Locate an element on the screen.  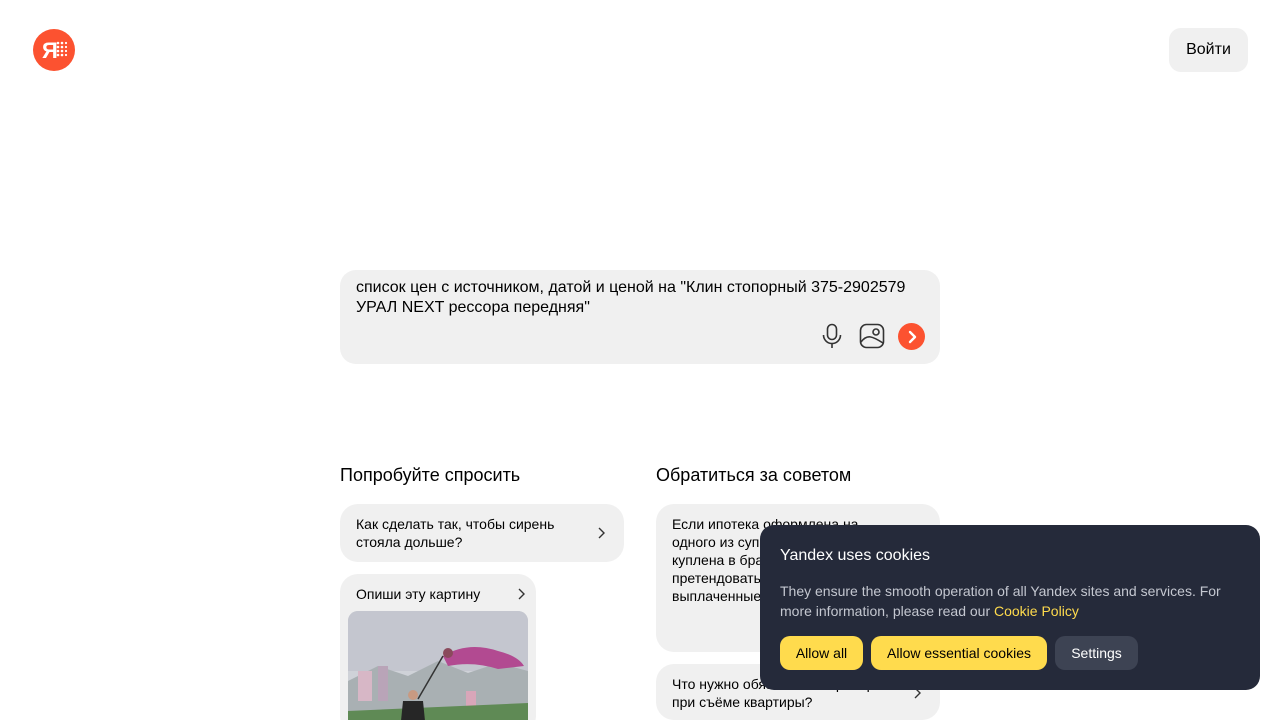
ask-advice-title: Обратиться за советом is located at coordinates (754, 475).